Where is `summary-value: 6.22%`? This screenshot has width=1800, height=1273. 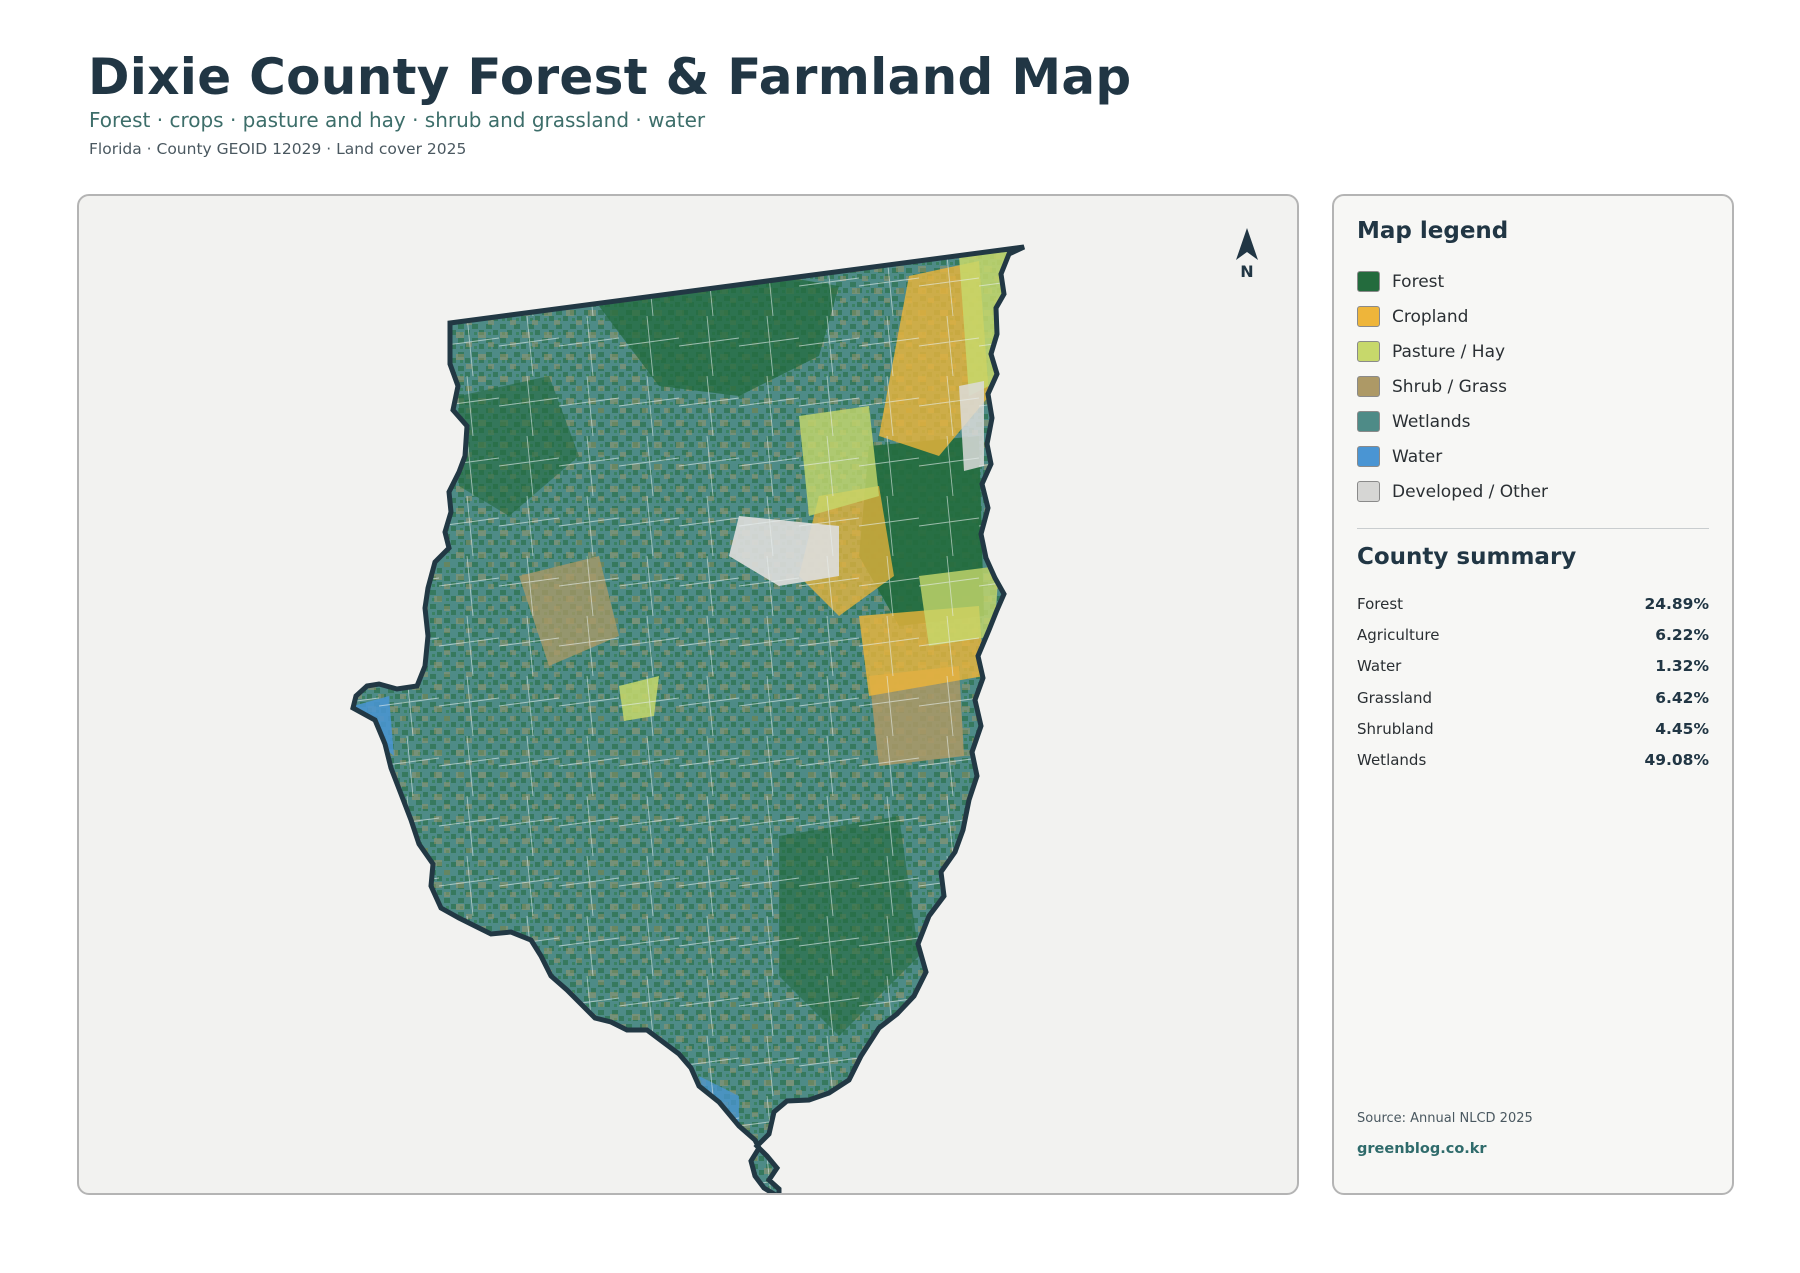
summary-value: 6.22% is located at coordinates (1682, 634).